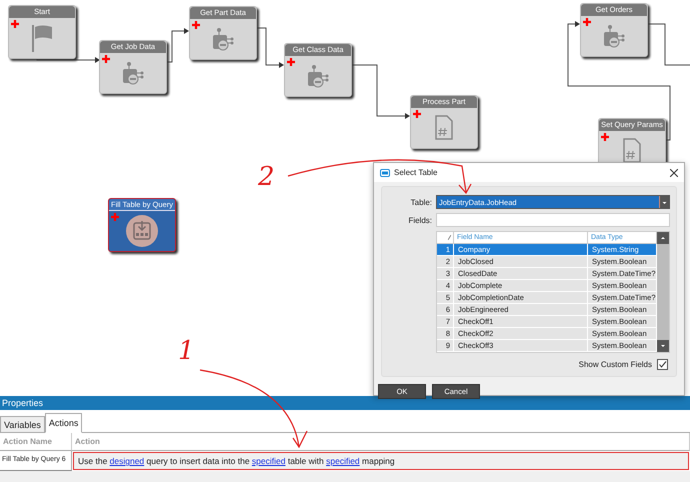  What do you see at coordinates (385, 172) in the screenshot?
I see `window-icon` at bounding box center [385, 172].